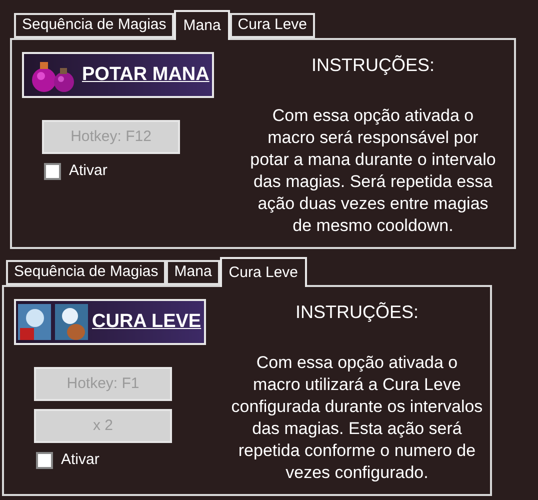 This screenshot has height=500, width=538. Describe the element at coordinates (146, 74) in the screenshot. I see `header-title: POTAR MANA` at that location.